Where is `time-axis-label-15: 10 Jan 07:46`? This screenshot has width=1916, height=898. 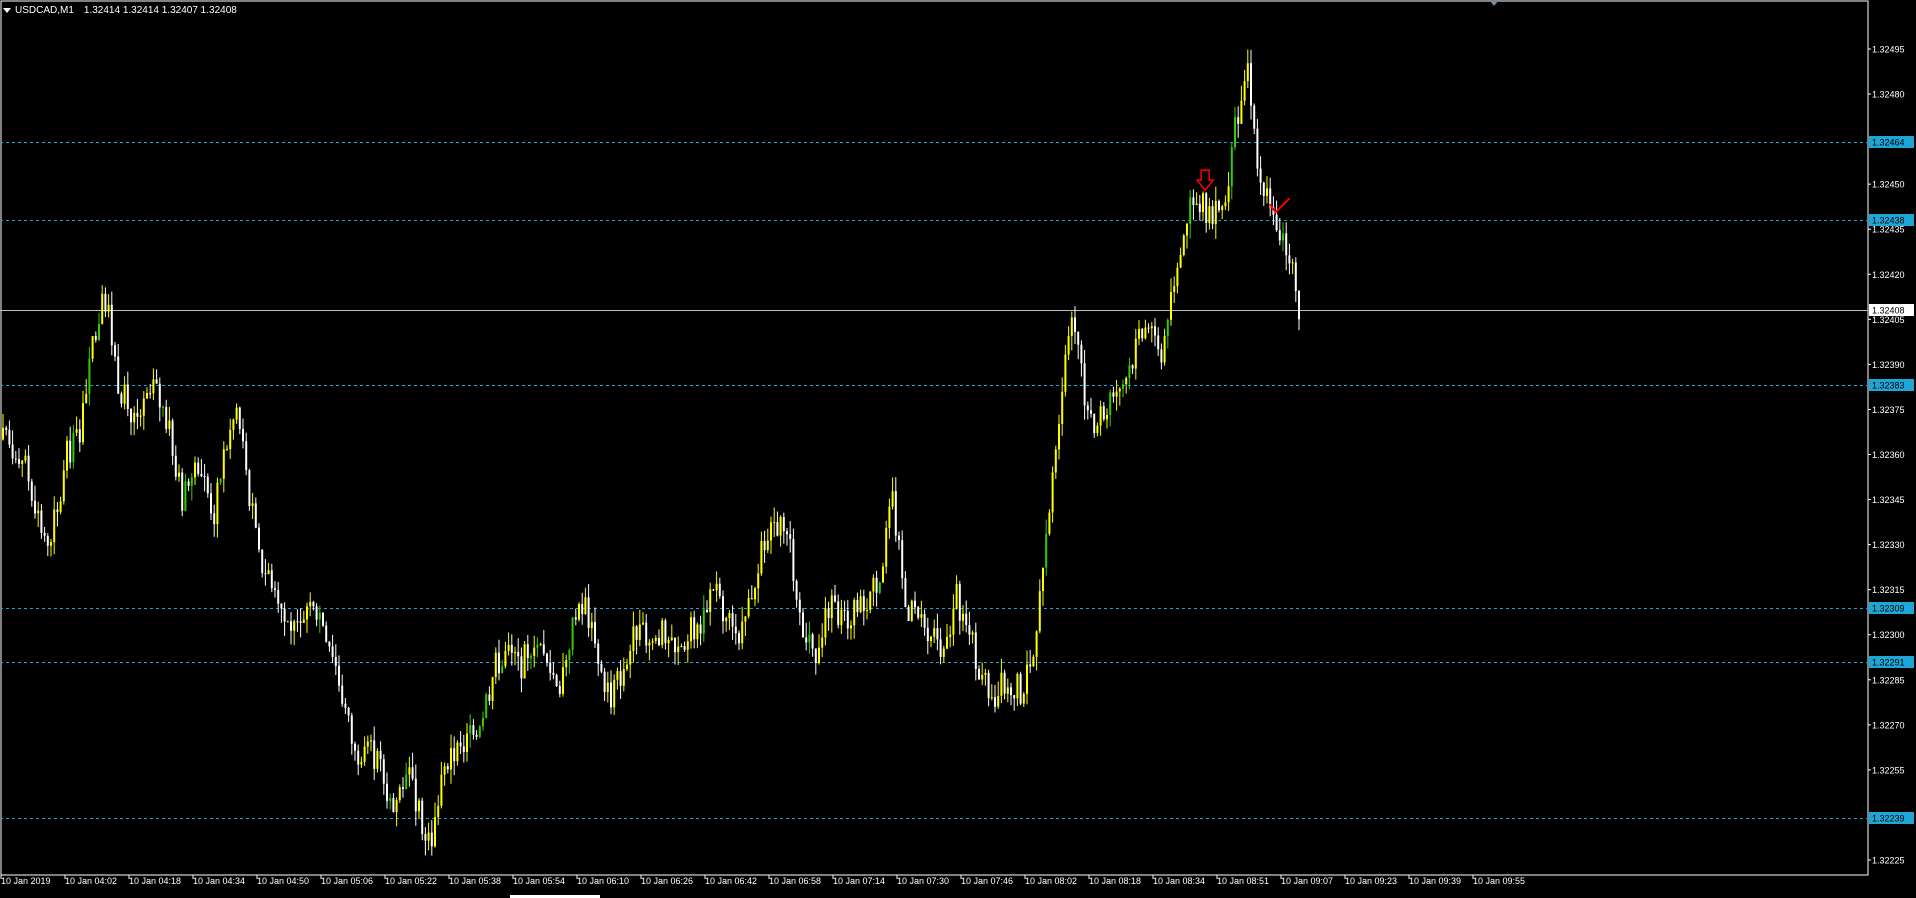 time-axis-label-15: 10 Jan 07:46 is located at coordinates (987, 881).